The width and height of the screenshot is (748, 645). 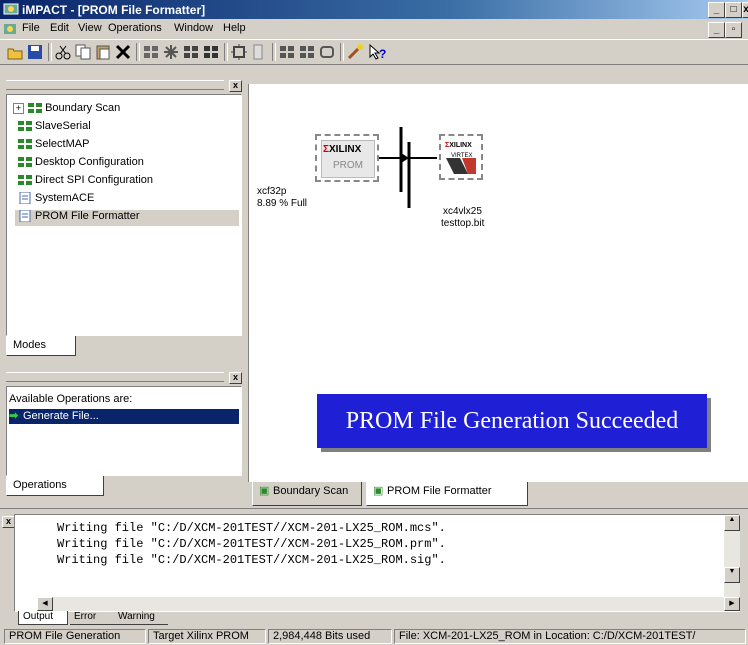 I want to click on grid-icon, so click(x=211, y=52).